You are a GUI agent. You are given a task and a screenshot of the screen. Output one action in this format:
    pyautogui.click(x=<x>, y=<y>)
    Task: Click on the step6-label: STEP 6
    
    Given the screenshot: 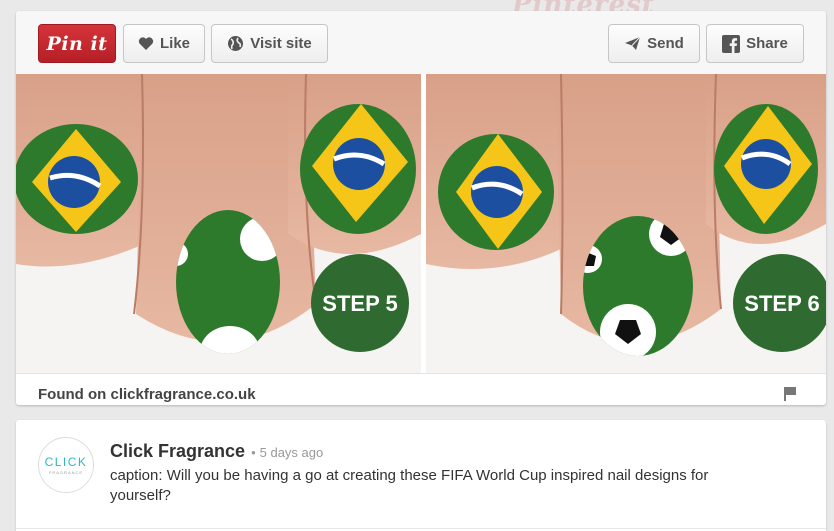 What is the action you would take?
    pyautogui.click(x=781, y=303)
    